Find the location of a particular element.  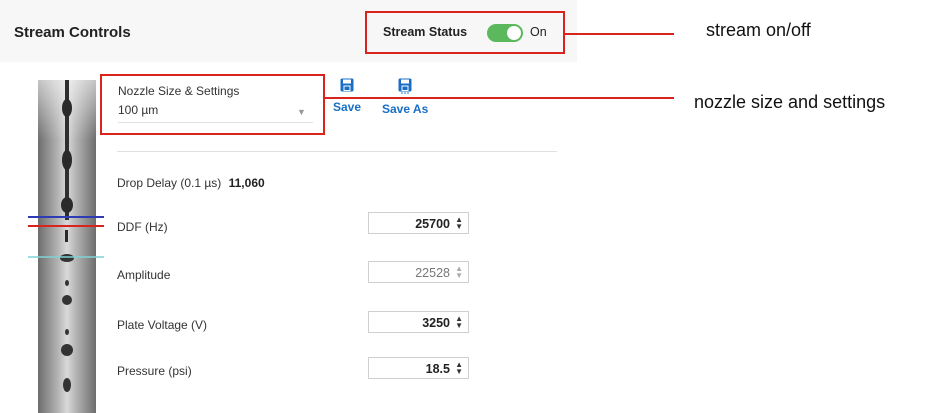

nozzle-settings-label: Nozzle Size & Settings is located at coordinates (179, 91).